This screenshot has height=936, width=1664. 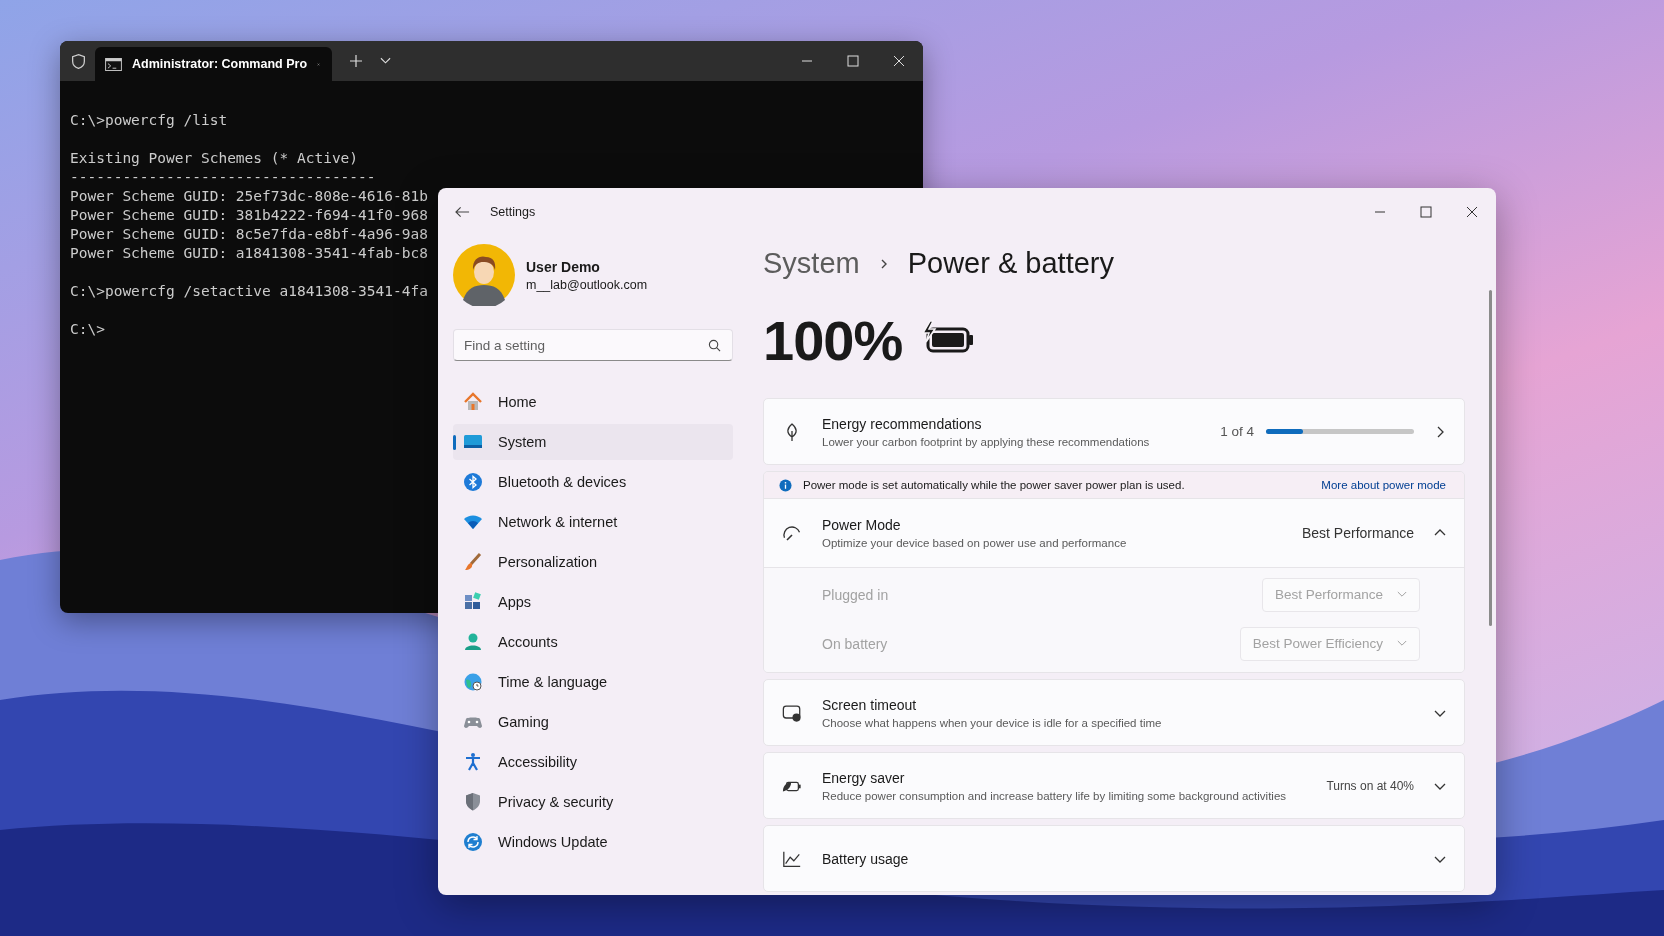 I want to click on nav-item: Accounts, so click(x=593, y=642).